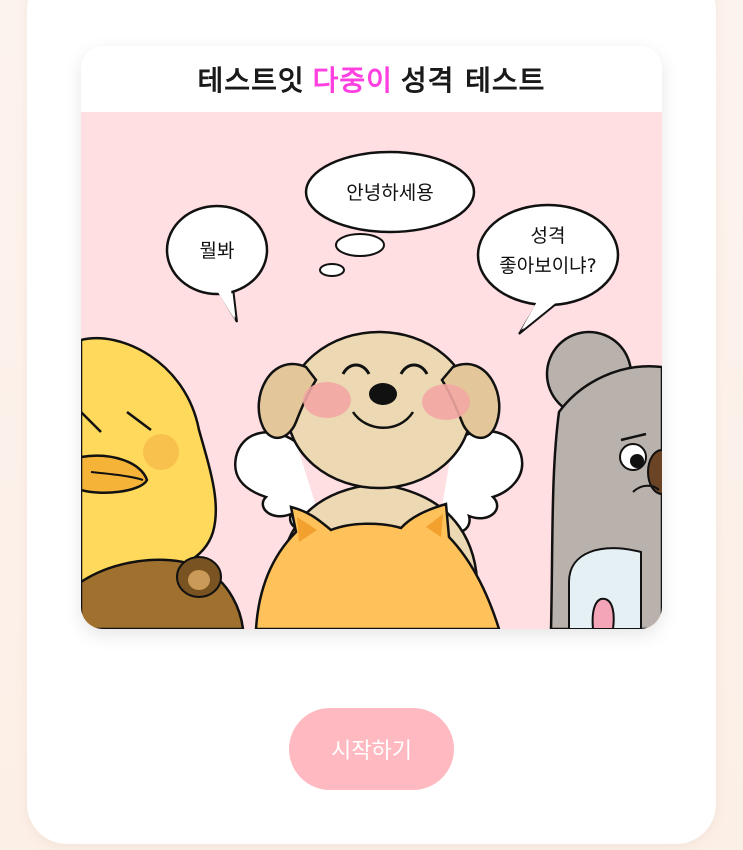 The width and height of the screenshot is (743, 850). Describe the element at coordinates (603, 479) in the screenshot. I see `koala-character` at that location.